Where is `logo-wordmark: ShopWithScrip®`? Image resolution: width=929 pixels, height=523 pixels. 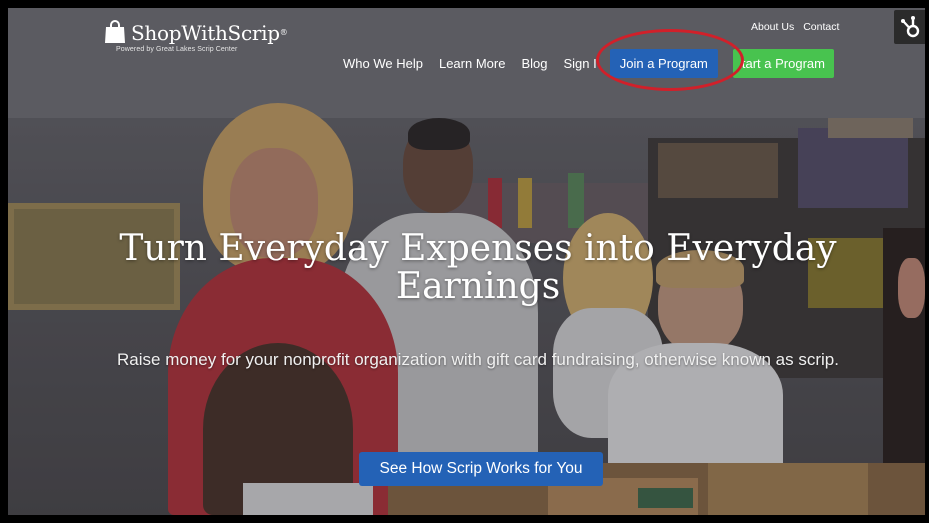
logo-wordmark: ShopWithScrip® is located at coordinates (209, 33).